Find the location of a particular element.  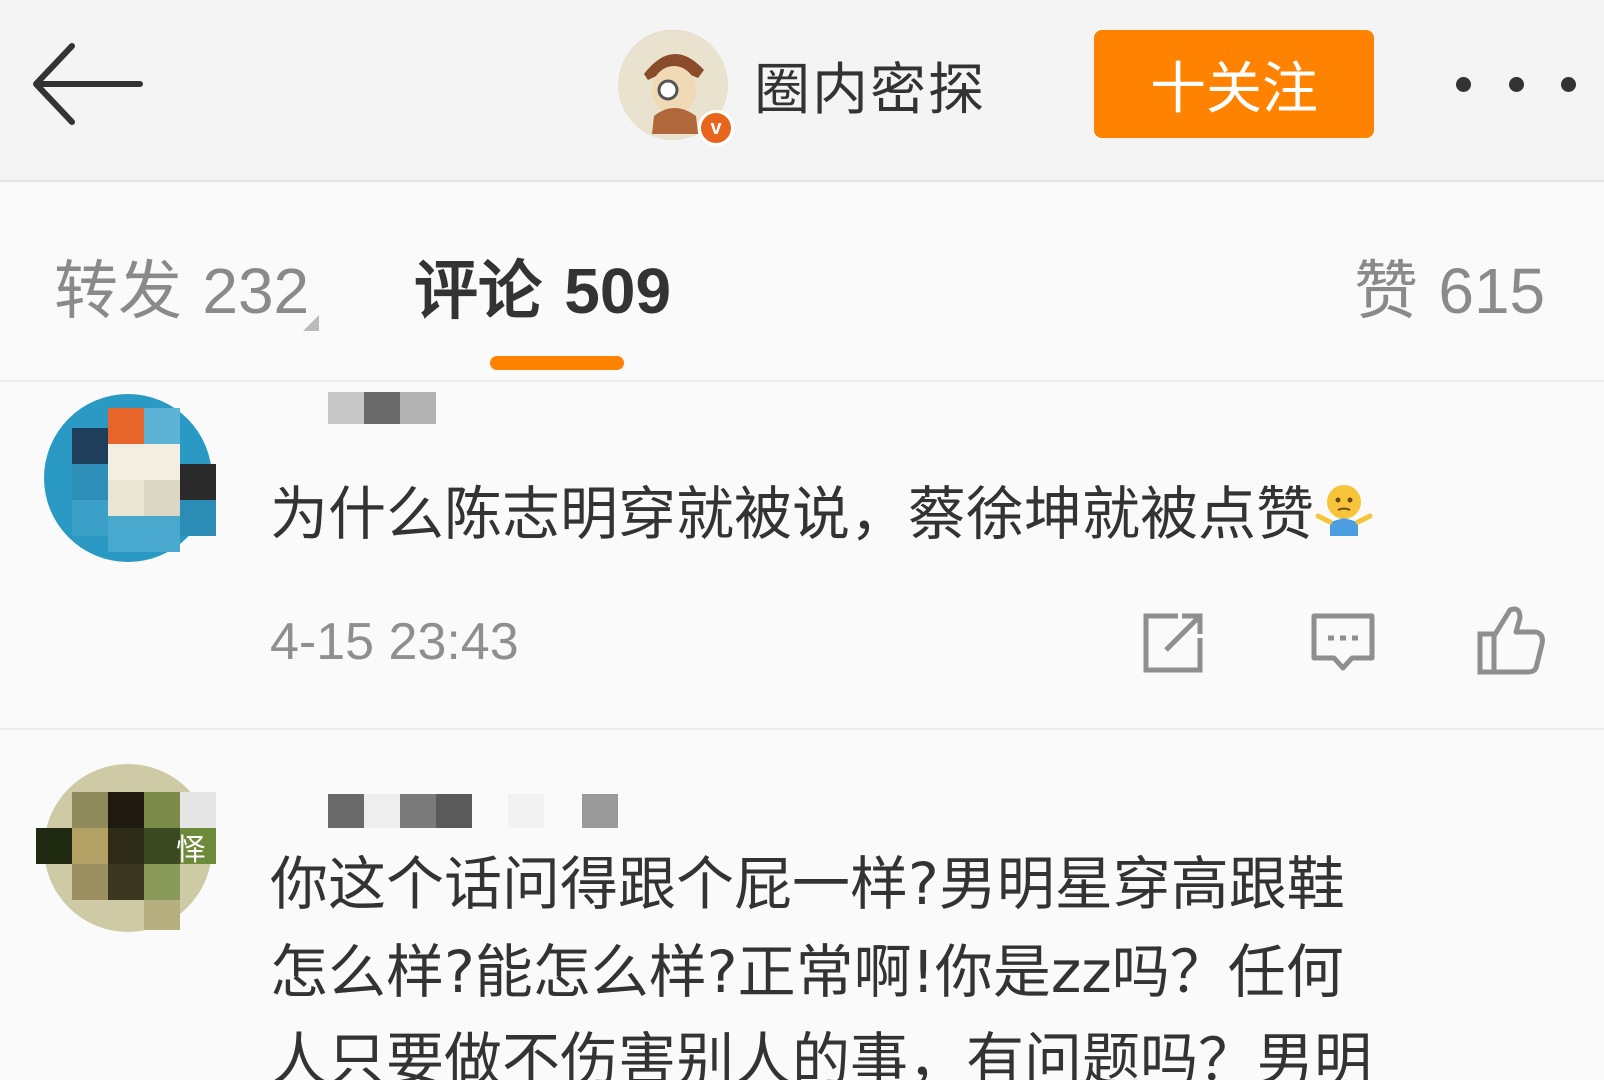

tab-comment: 评论 509 is located at coordinates (542, 286).